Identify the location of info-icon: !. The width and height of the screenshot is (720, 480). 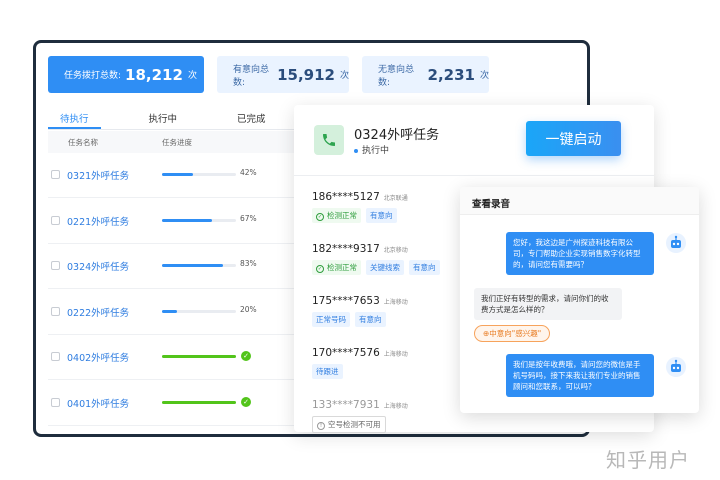
(321, 426).